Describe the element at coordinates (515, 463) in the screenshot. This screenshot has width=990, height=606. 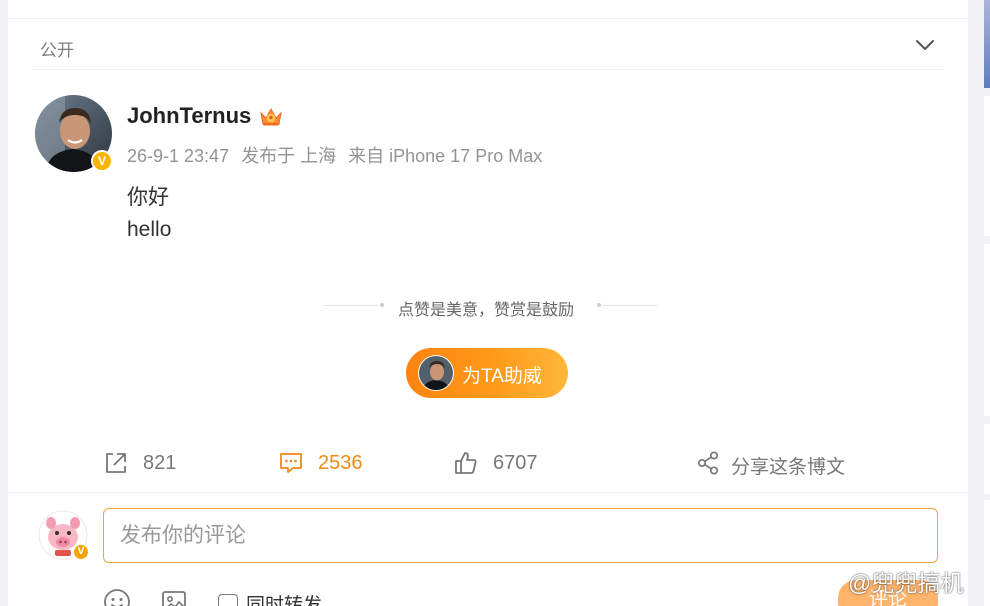
I see `like-count: 6707` at that location.